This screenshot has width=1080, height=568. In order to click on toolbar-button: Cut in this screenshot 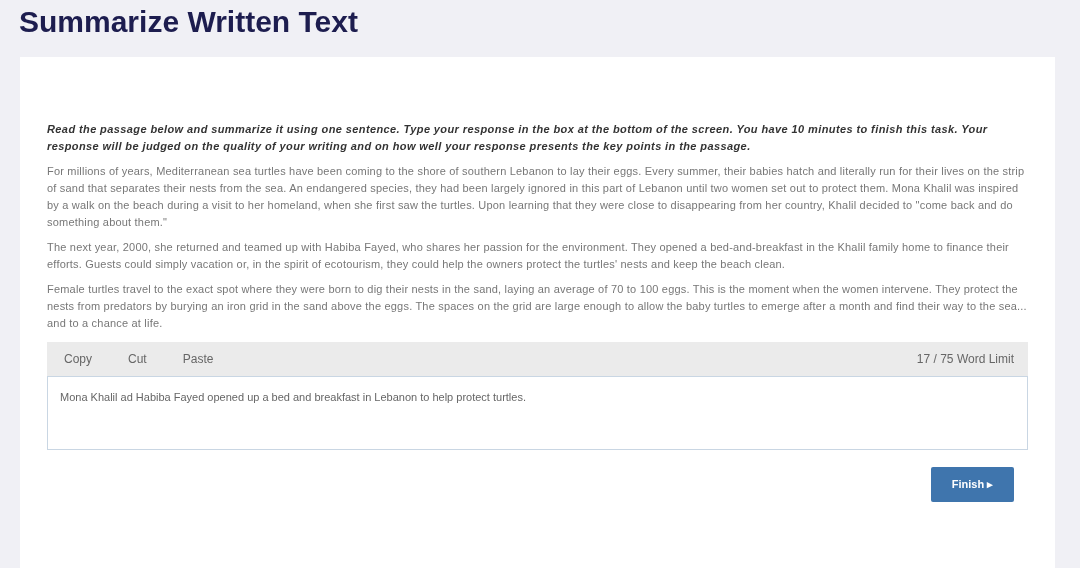, I will do `click(137, 359)`.